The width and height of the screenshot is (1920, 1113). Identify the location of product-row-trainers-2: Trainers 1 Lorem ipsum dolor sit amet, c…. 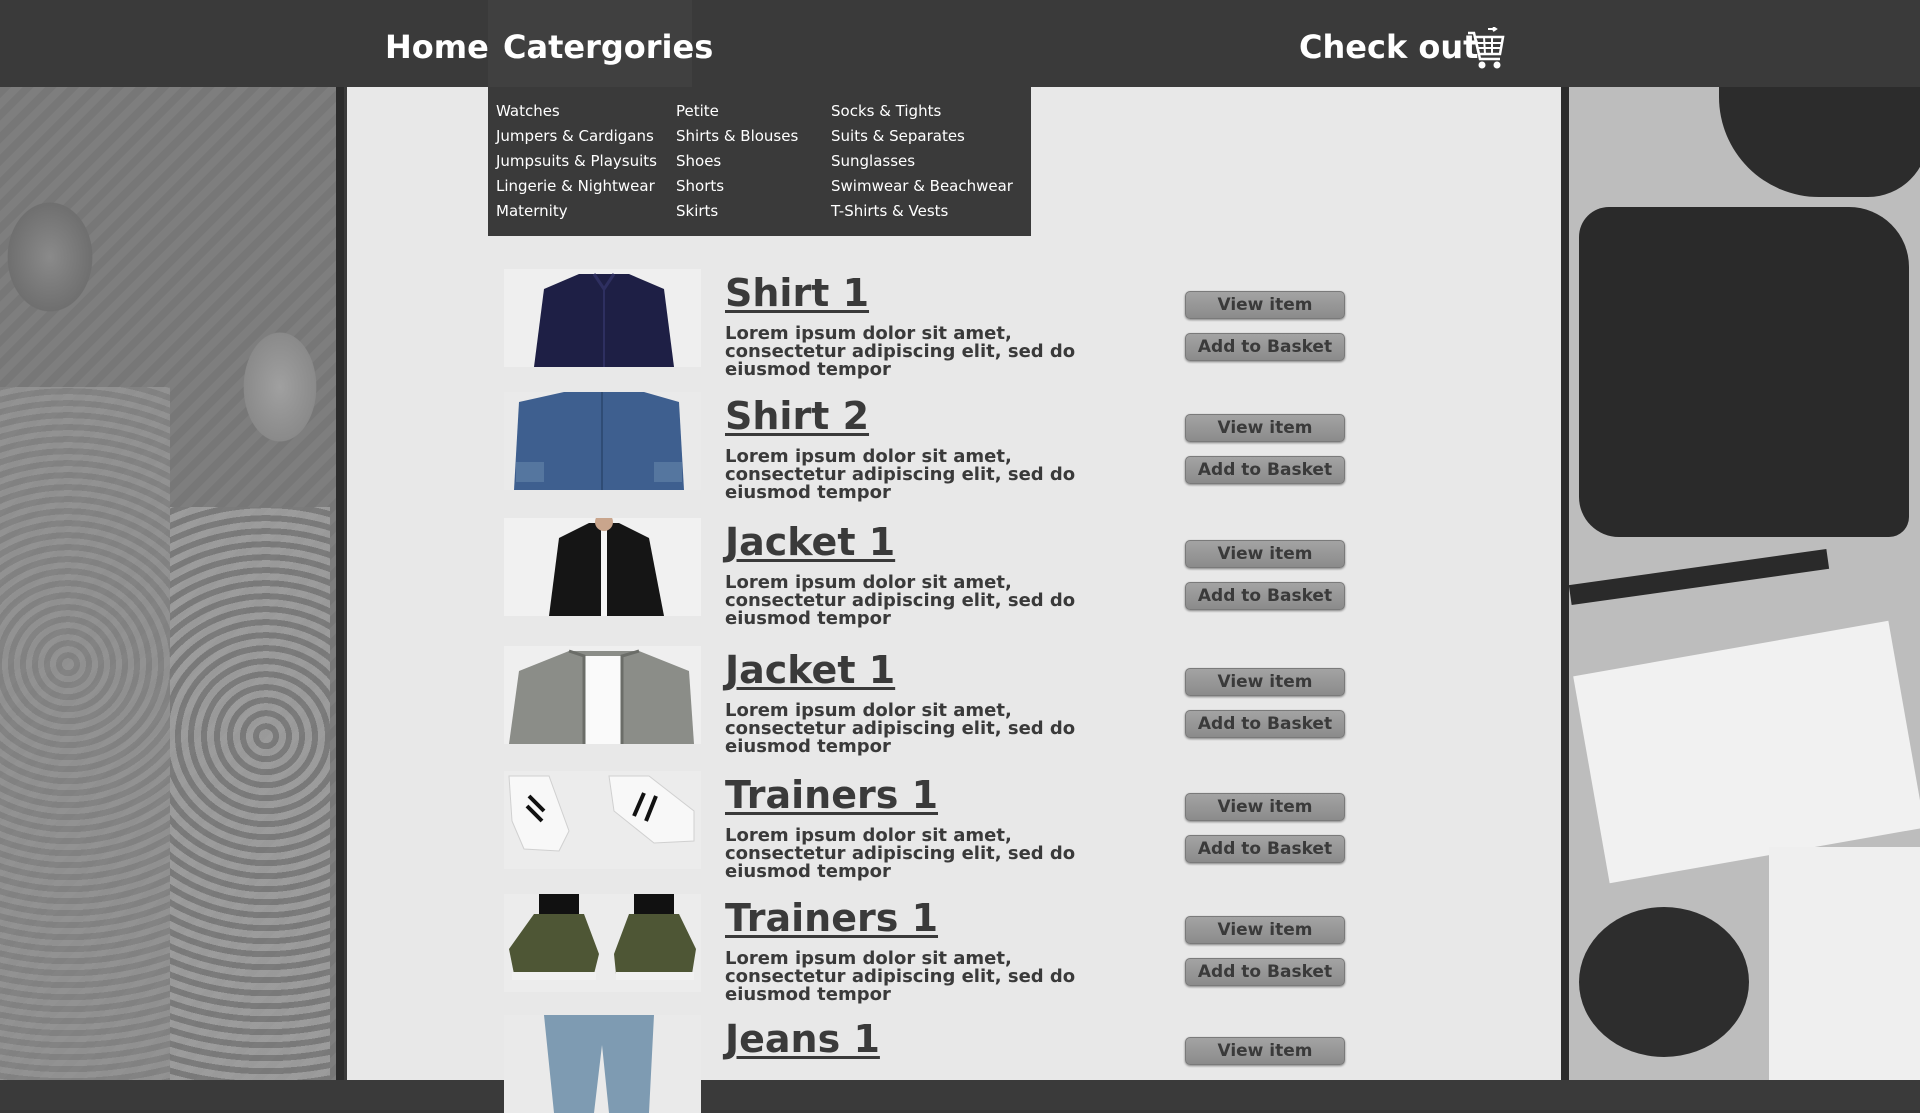
(954, 949).